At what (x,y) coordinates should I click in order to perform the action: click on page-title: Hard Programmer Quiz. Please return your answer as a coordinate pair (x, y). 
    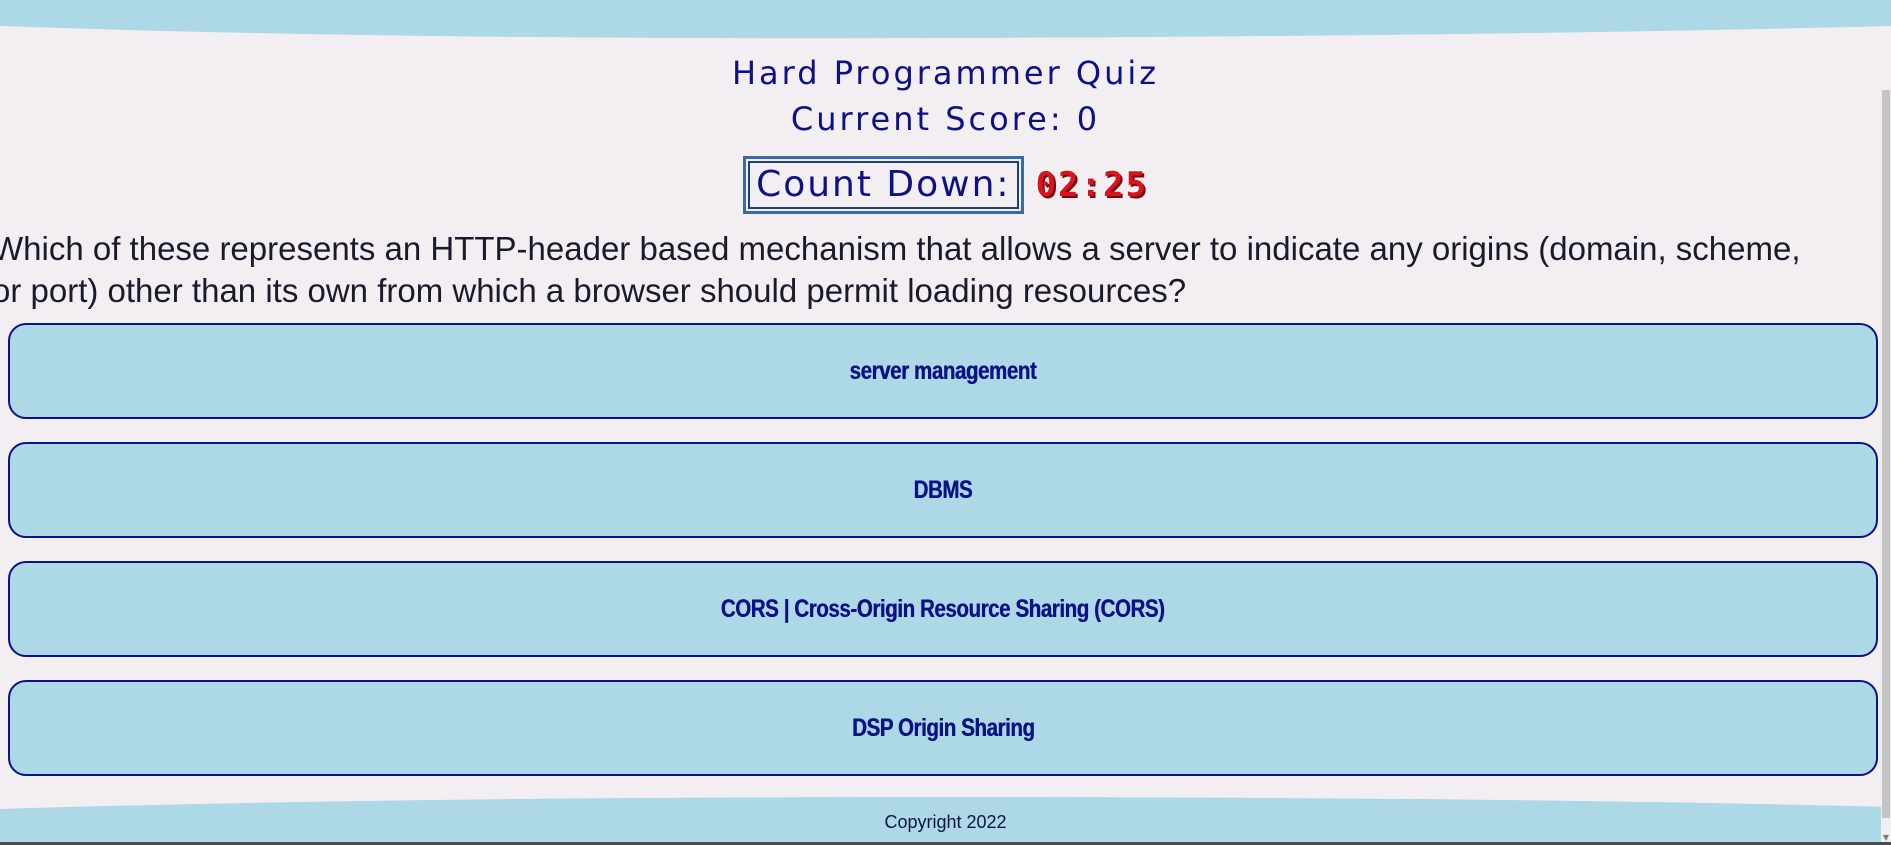
    Looking at the image, I should click on (945, 73).